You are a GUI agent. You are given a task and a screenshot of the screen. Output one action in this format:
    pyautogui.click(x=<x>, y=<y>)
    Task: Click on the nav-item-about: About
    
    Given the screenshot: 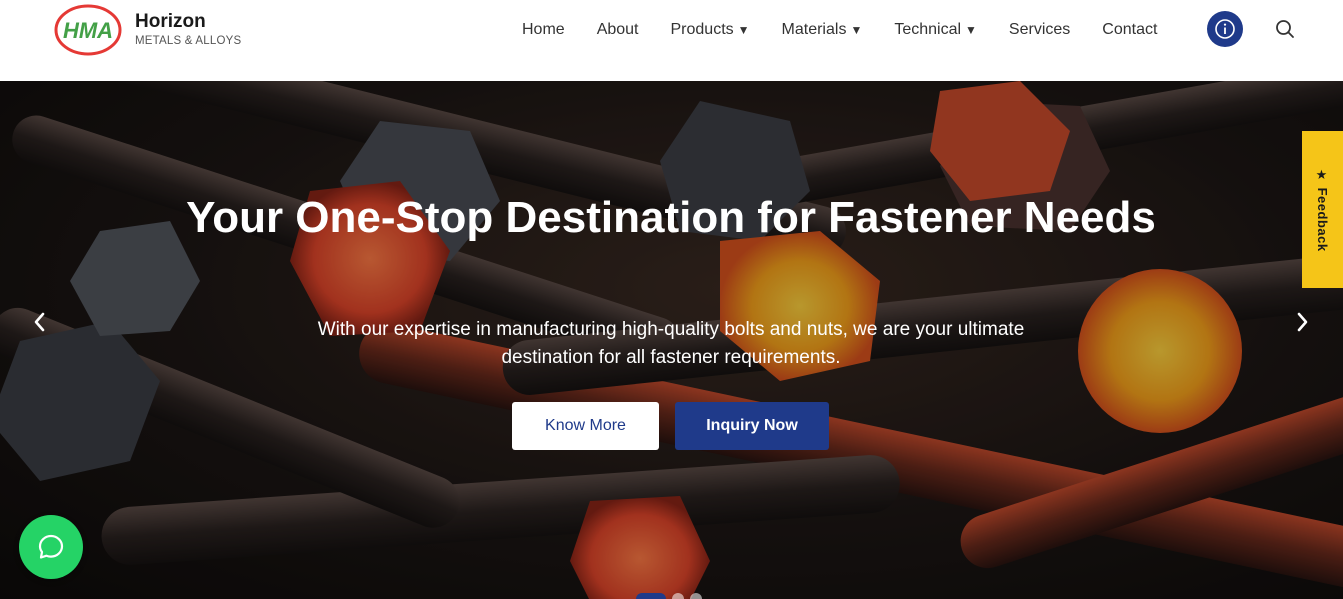 What is the action you would take?
    pyautogui.click(x=618, y=30)
    